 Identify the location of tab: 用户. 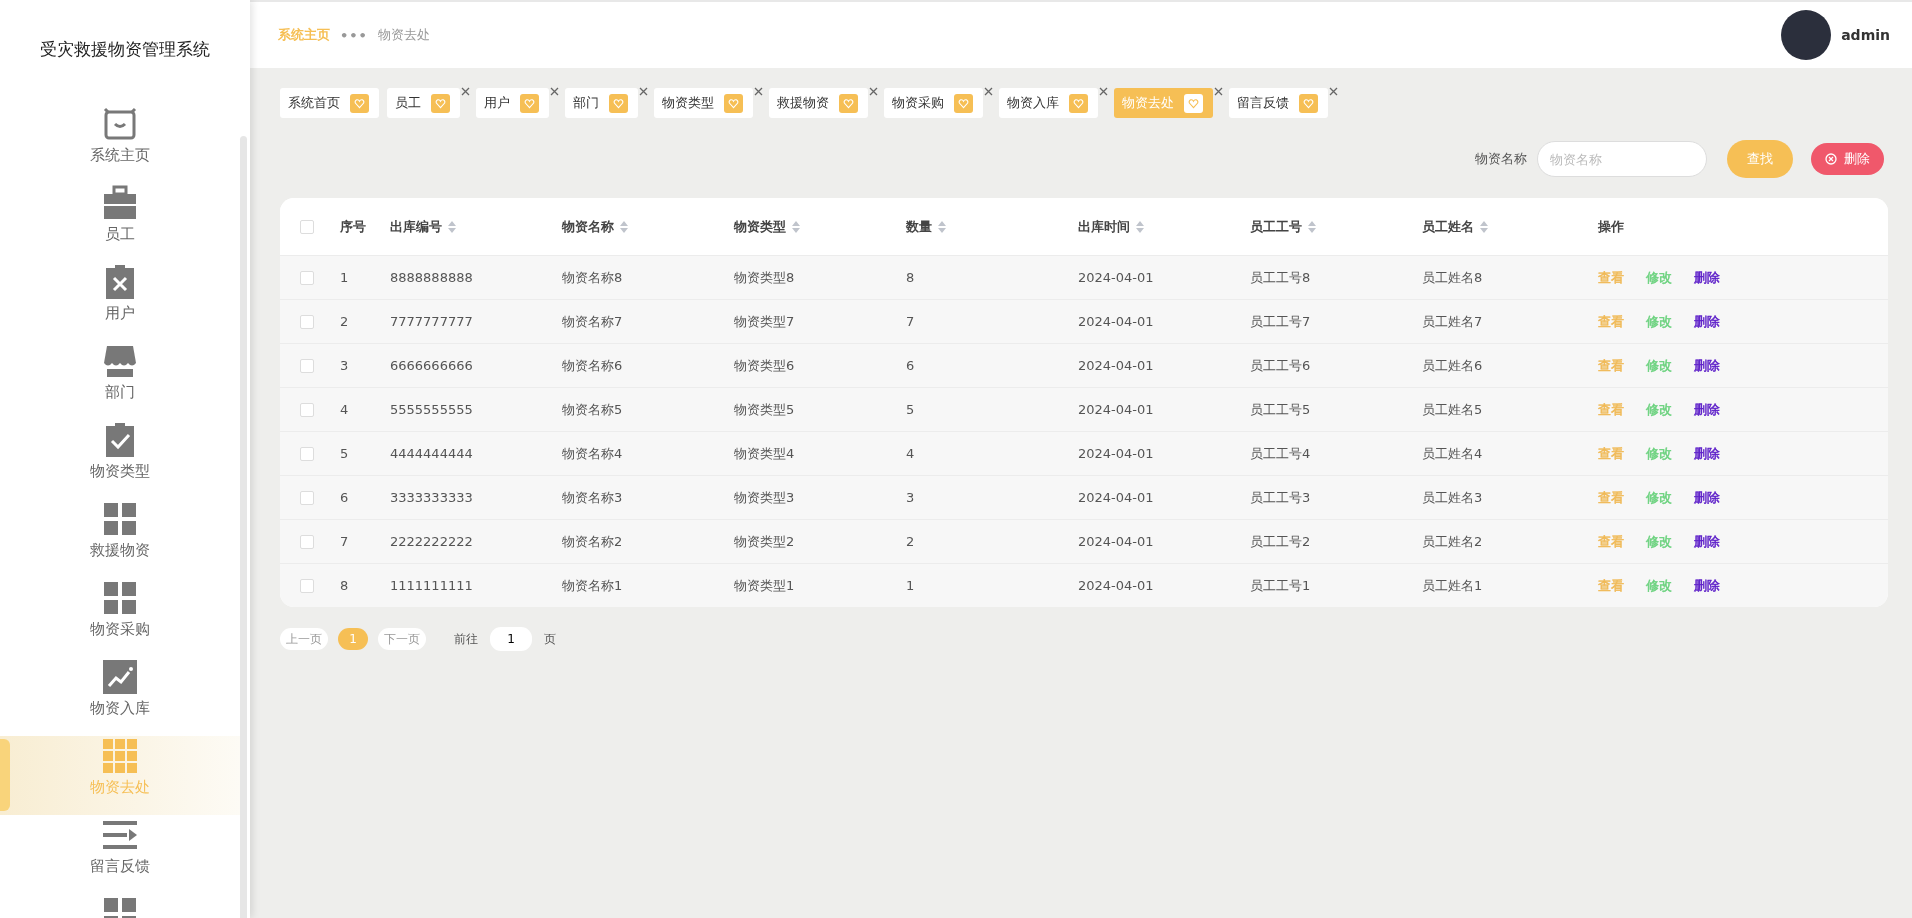
(512, 103).